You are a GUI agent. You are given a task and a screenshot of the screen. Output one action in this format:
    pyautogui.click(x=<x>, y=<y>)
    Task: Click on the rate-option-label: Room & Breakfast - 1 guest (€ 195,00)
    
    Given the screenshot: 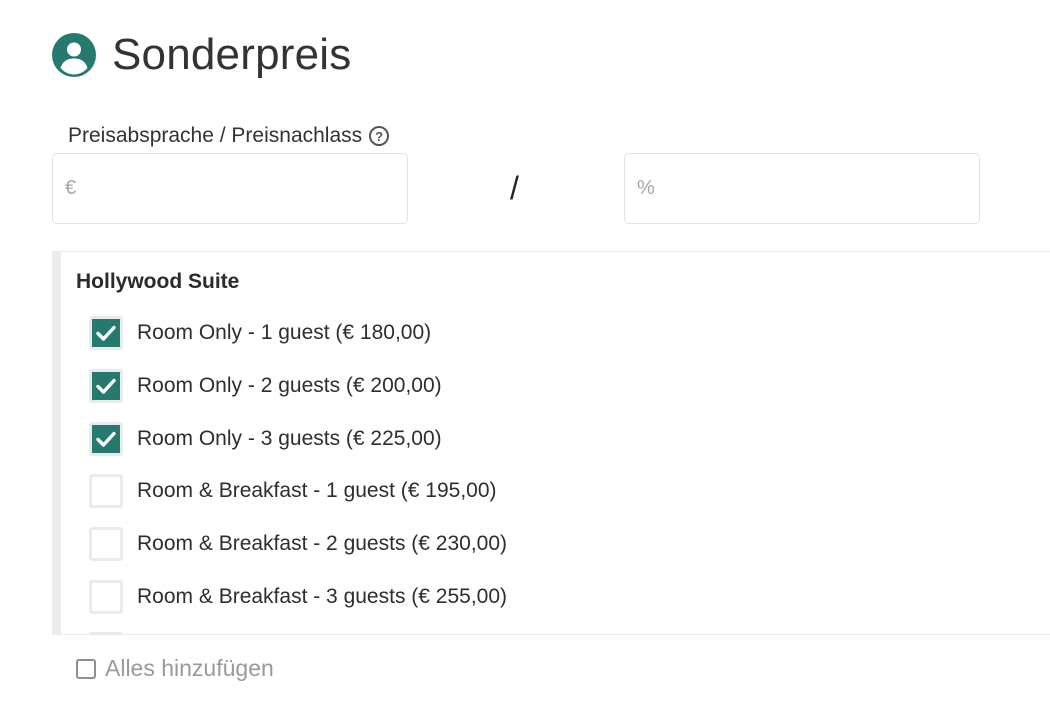 What is the action you would take?
    pyautogui.click(x=317, y=491)
    